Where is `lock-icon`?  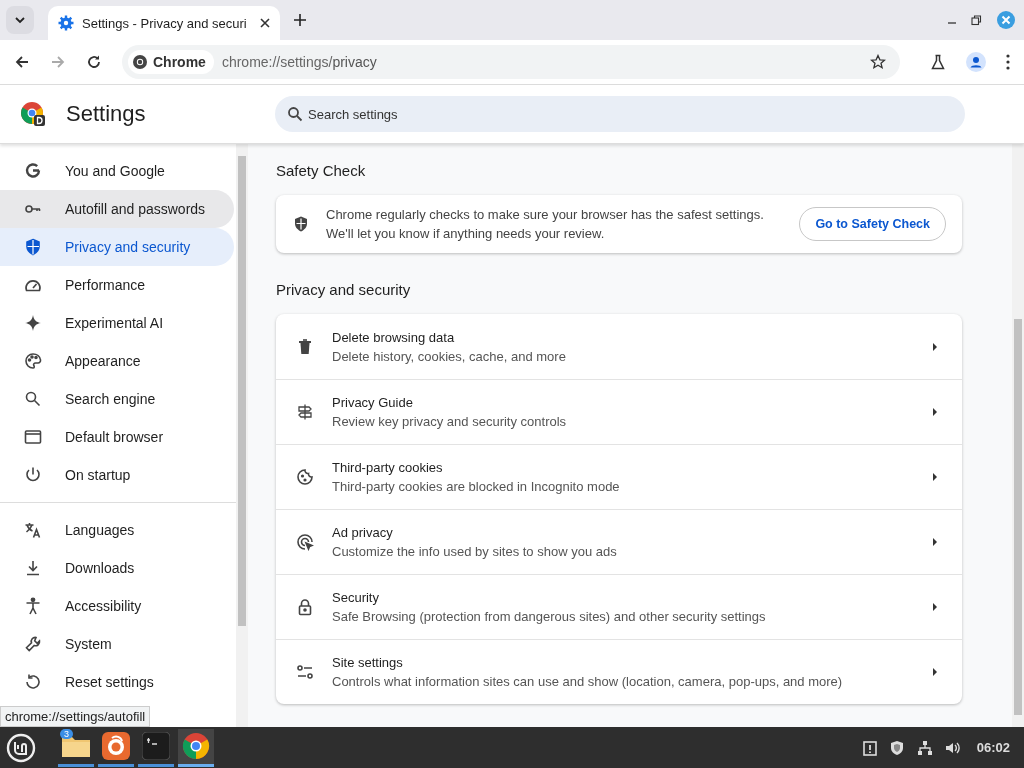 lock-icon is located at coordinates (305, 607).